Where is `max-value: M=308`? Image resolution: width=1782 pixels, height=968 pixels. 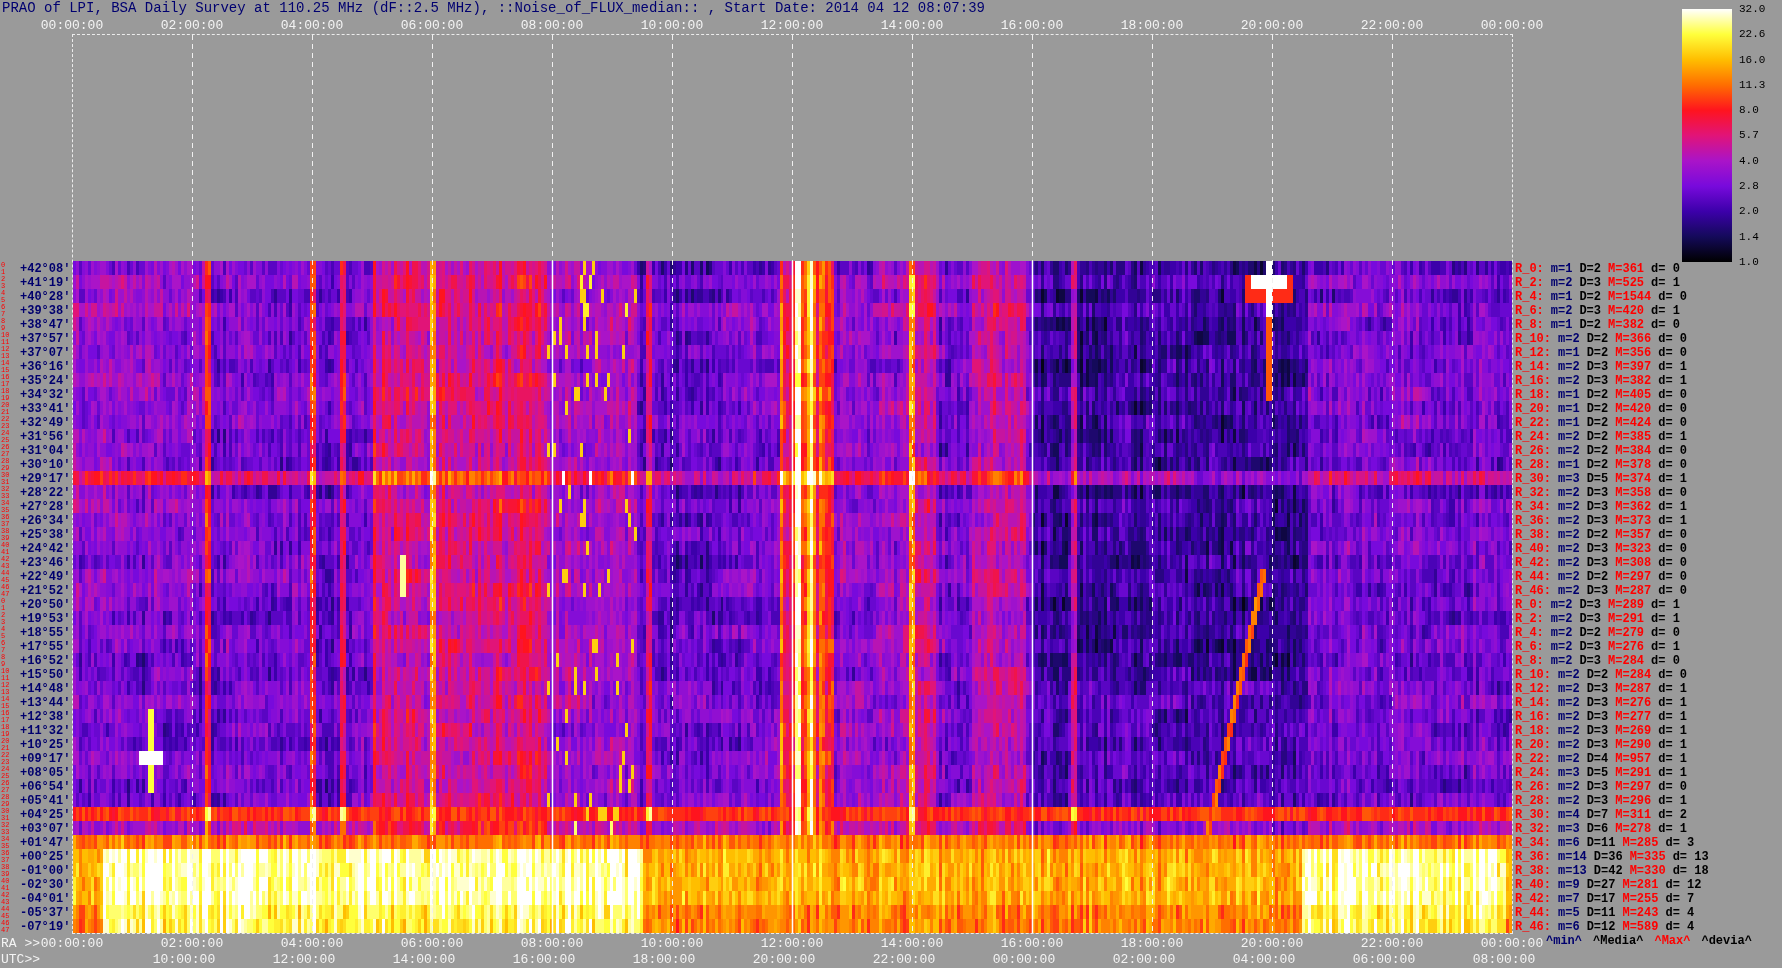
max-value: M=308 is located at coordinates (1633, 563).